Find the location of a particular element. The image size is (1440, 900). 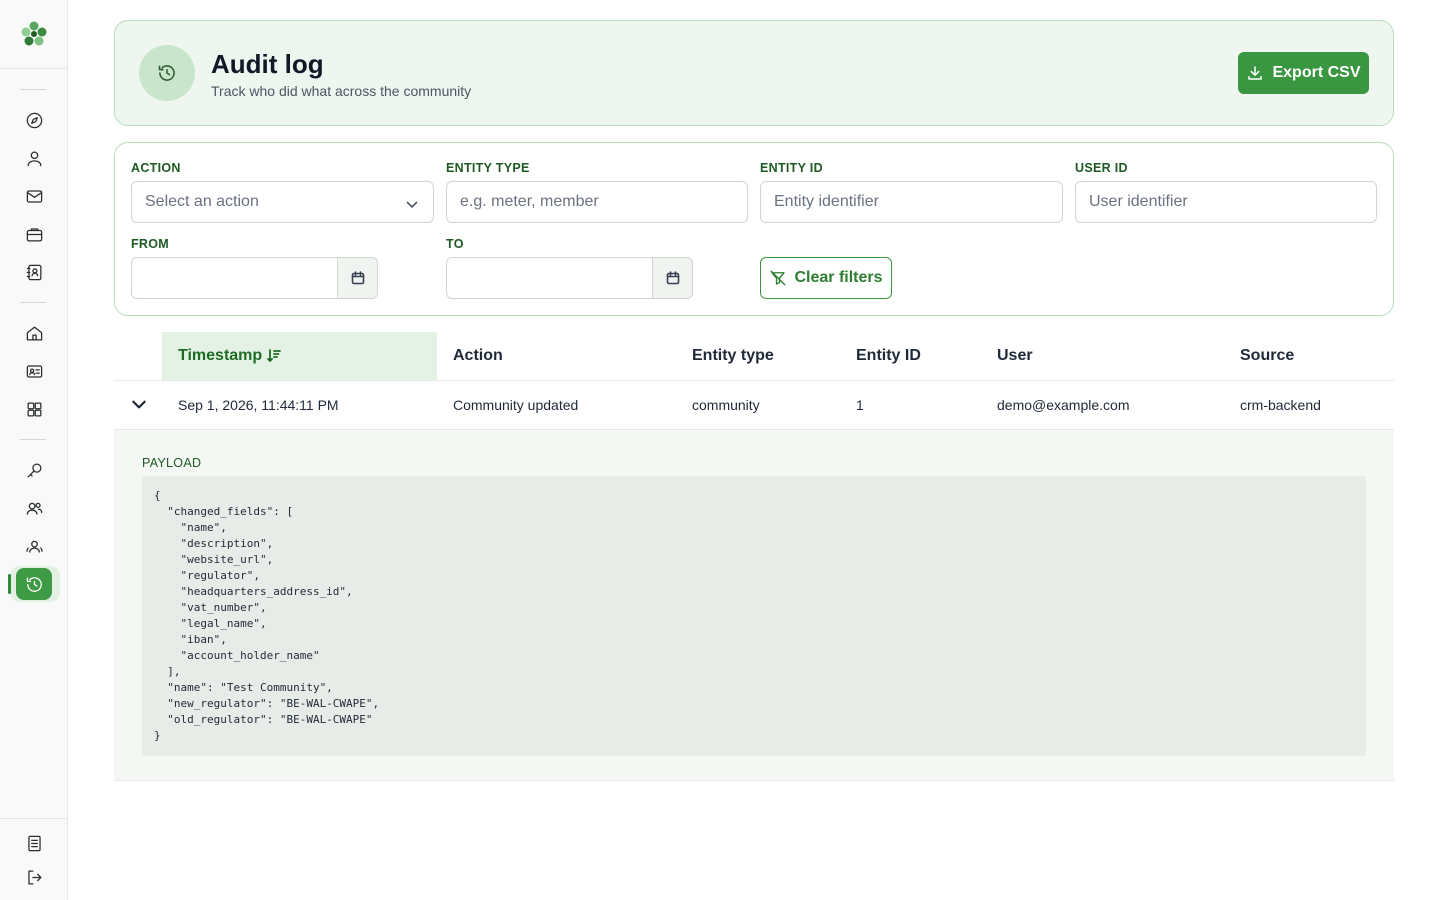

column-action: Action is located at coordinates (478, 356).